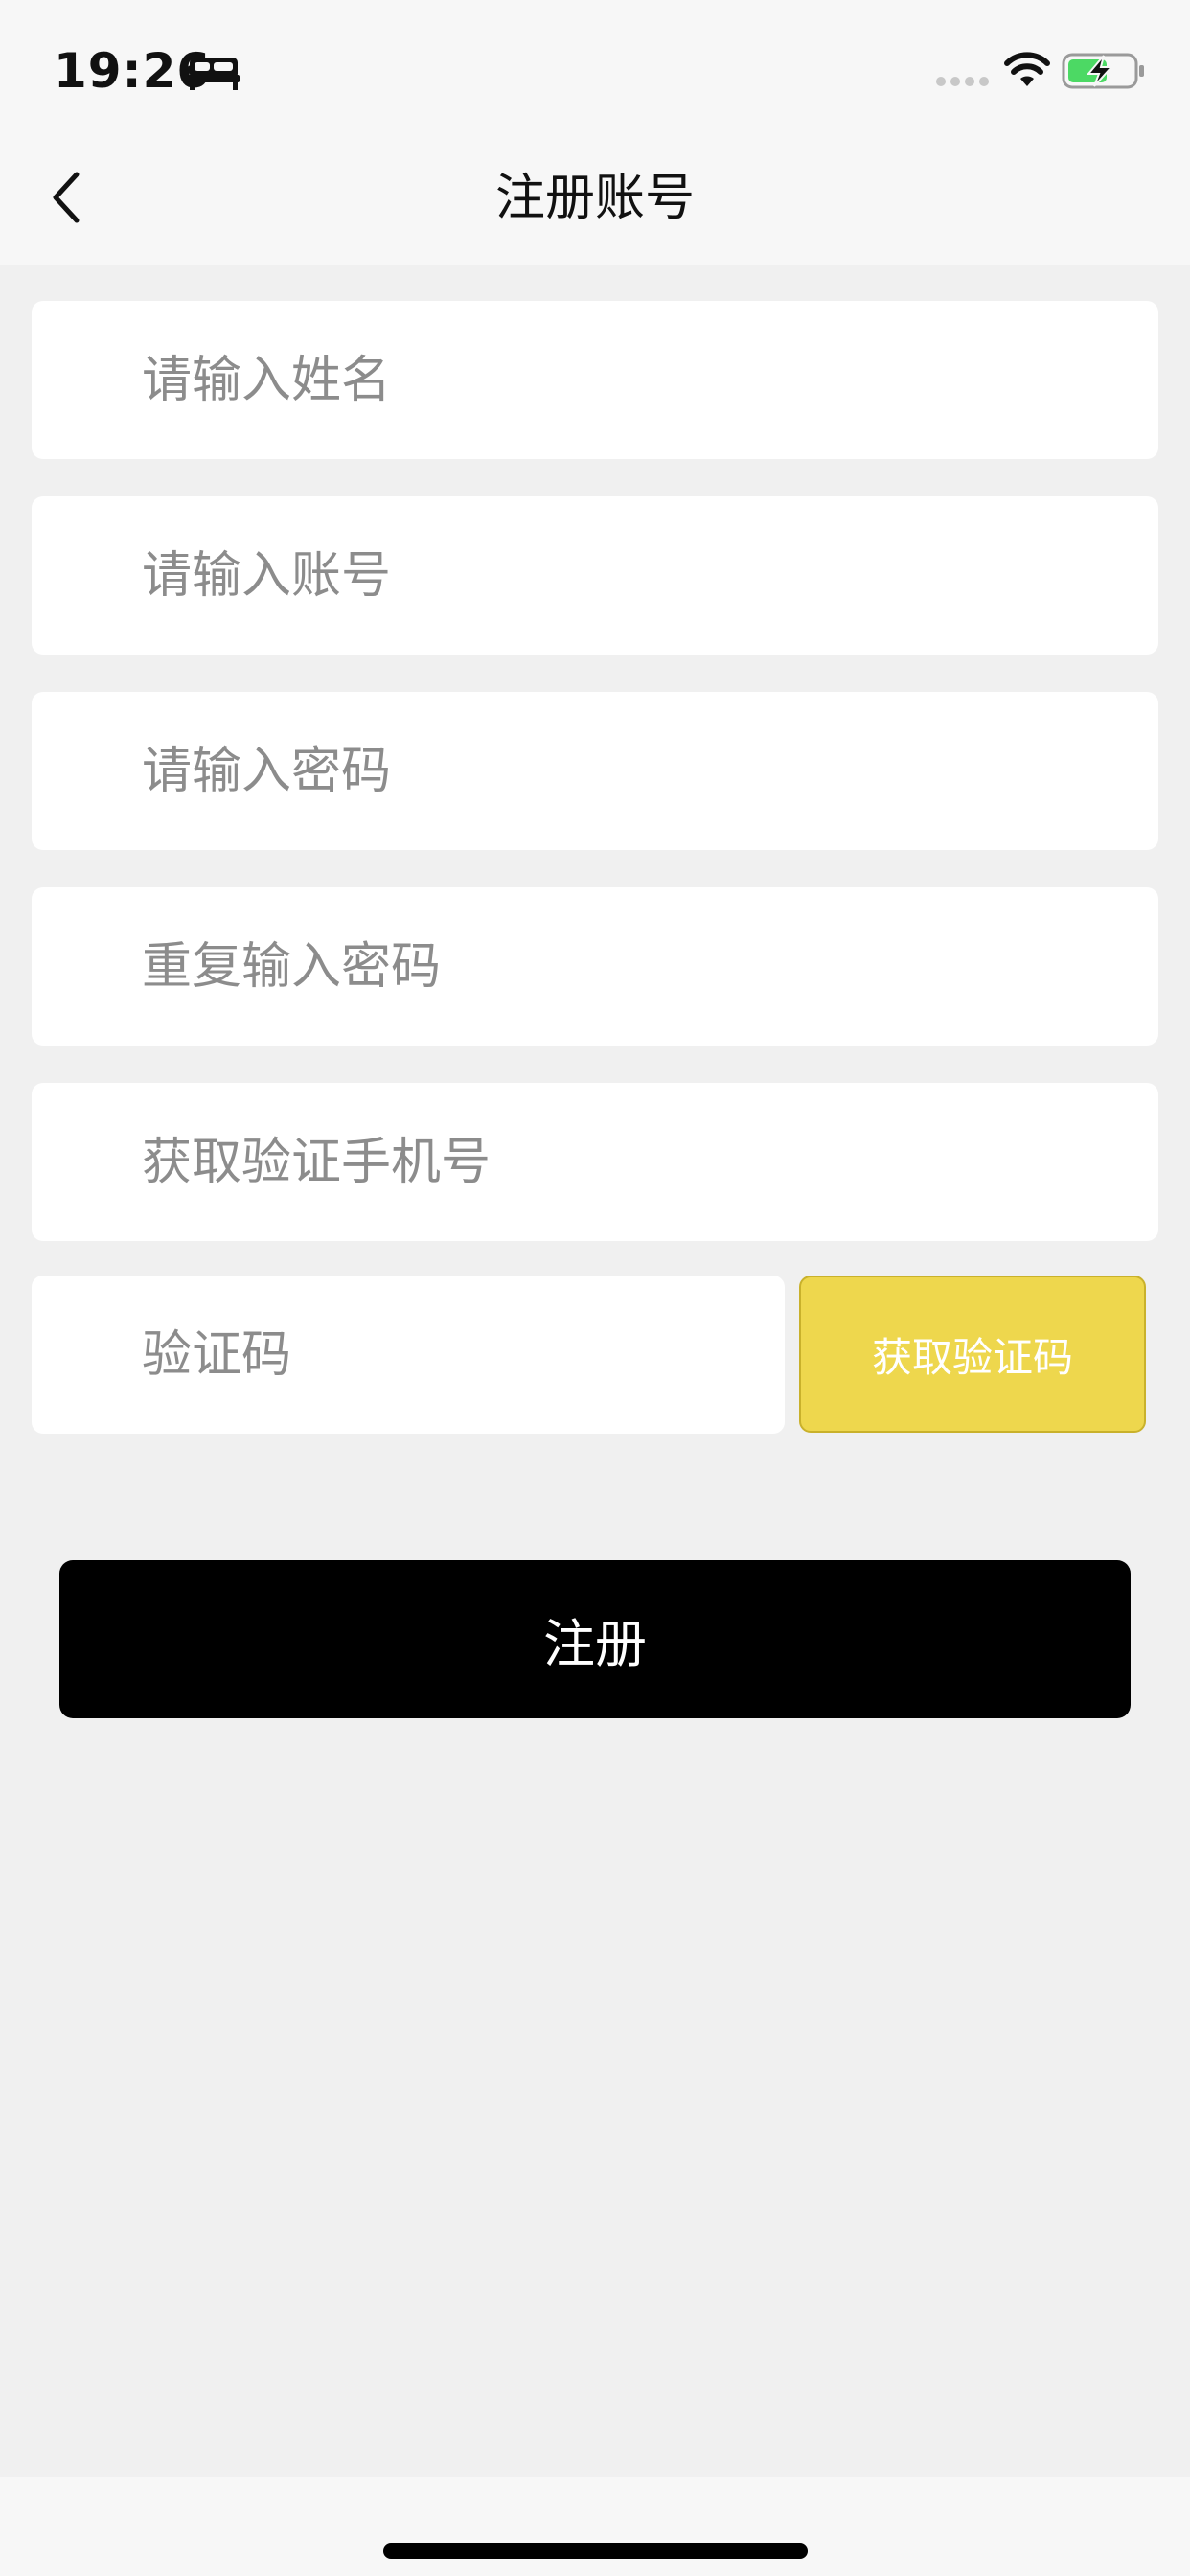 The image size is (1190, 2576). I want to click on account-field, so click(595, 575).